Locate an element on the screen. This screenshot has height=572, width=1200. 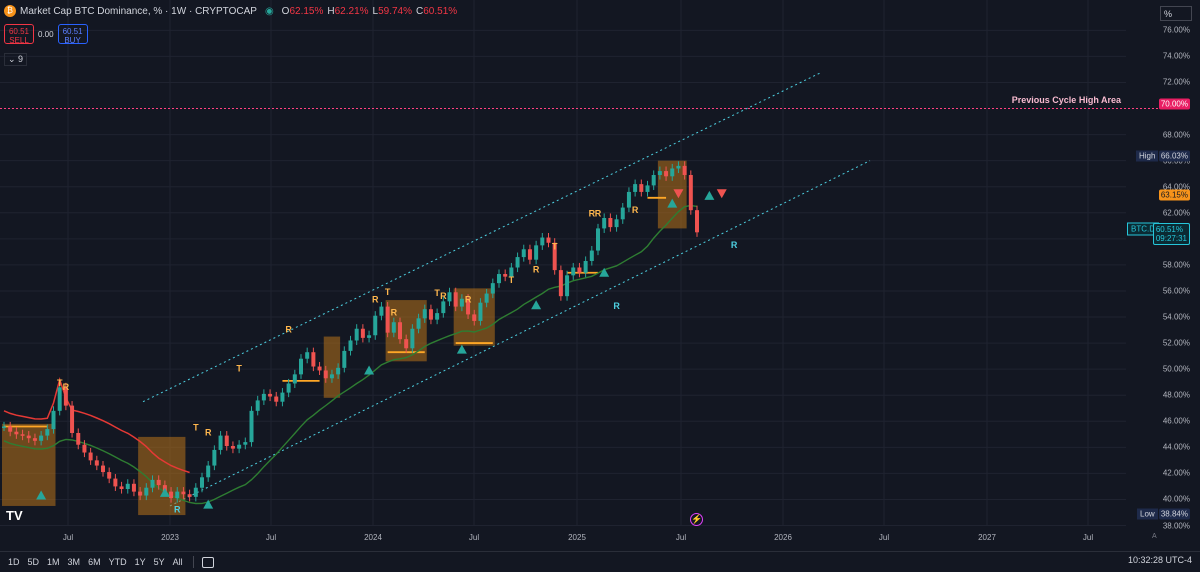
y-tick-label: 56.00% is located at coordinates (1176, 291).